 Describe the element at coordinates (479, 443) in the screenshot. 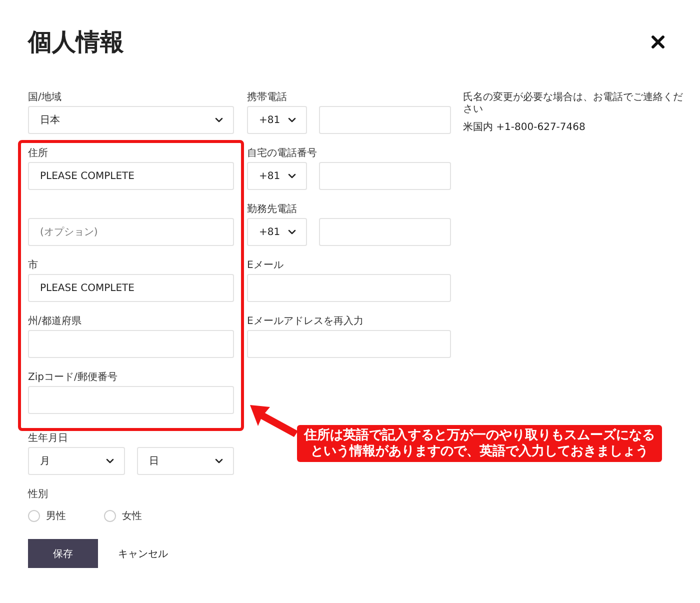

I see `annotation-callout: 住所は英語で記入すると万が一のやり取りもスムーズになる という情報がありますので、英語で入力しておきましょう` at that location.